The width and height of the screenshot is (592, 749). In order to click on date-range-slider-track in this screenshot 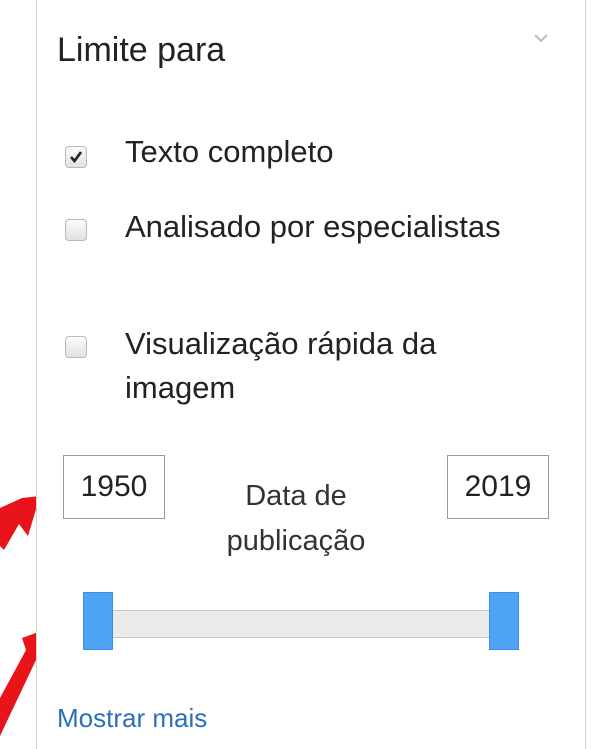, I will do `click(301, 624)`.